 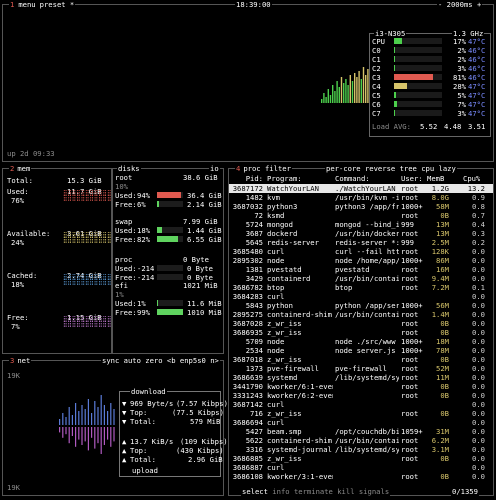 I want to click on proc-mem: 16M, so click(x=442, y=269).